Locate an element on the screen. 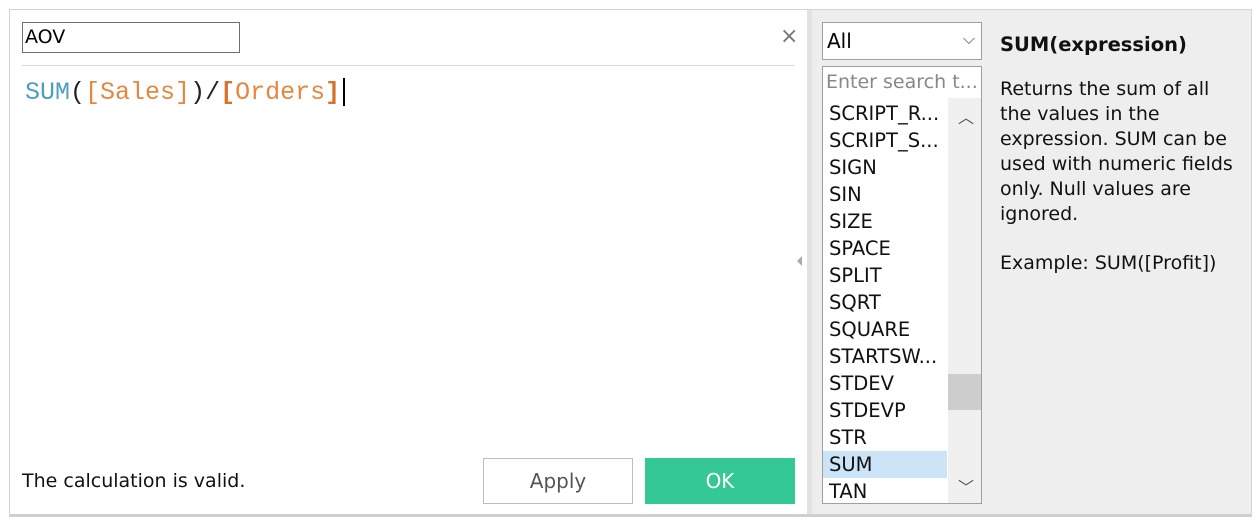  formula-function: SUM is located at coordinates (48, 92).